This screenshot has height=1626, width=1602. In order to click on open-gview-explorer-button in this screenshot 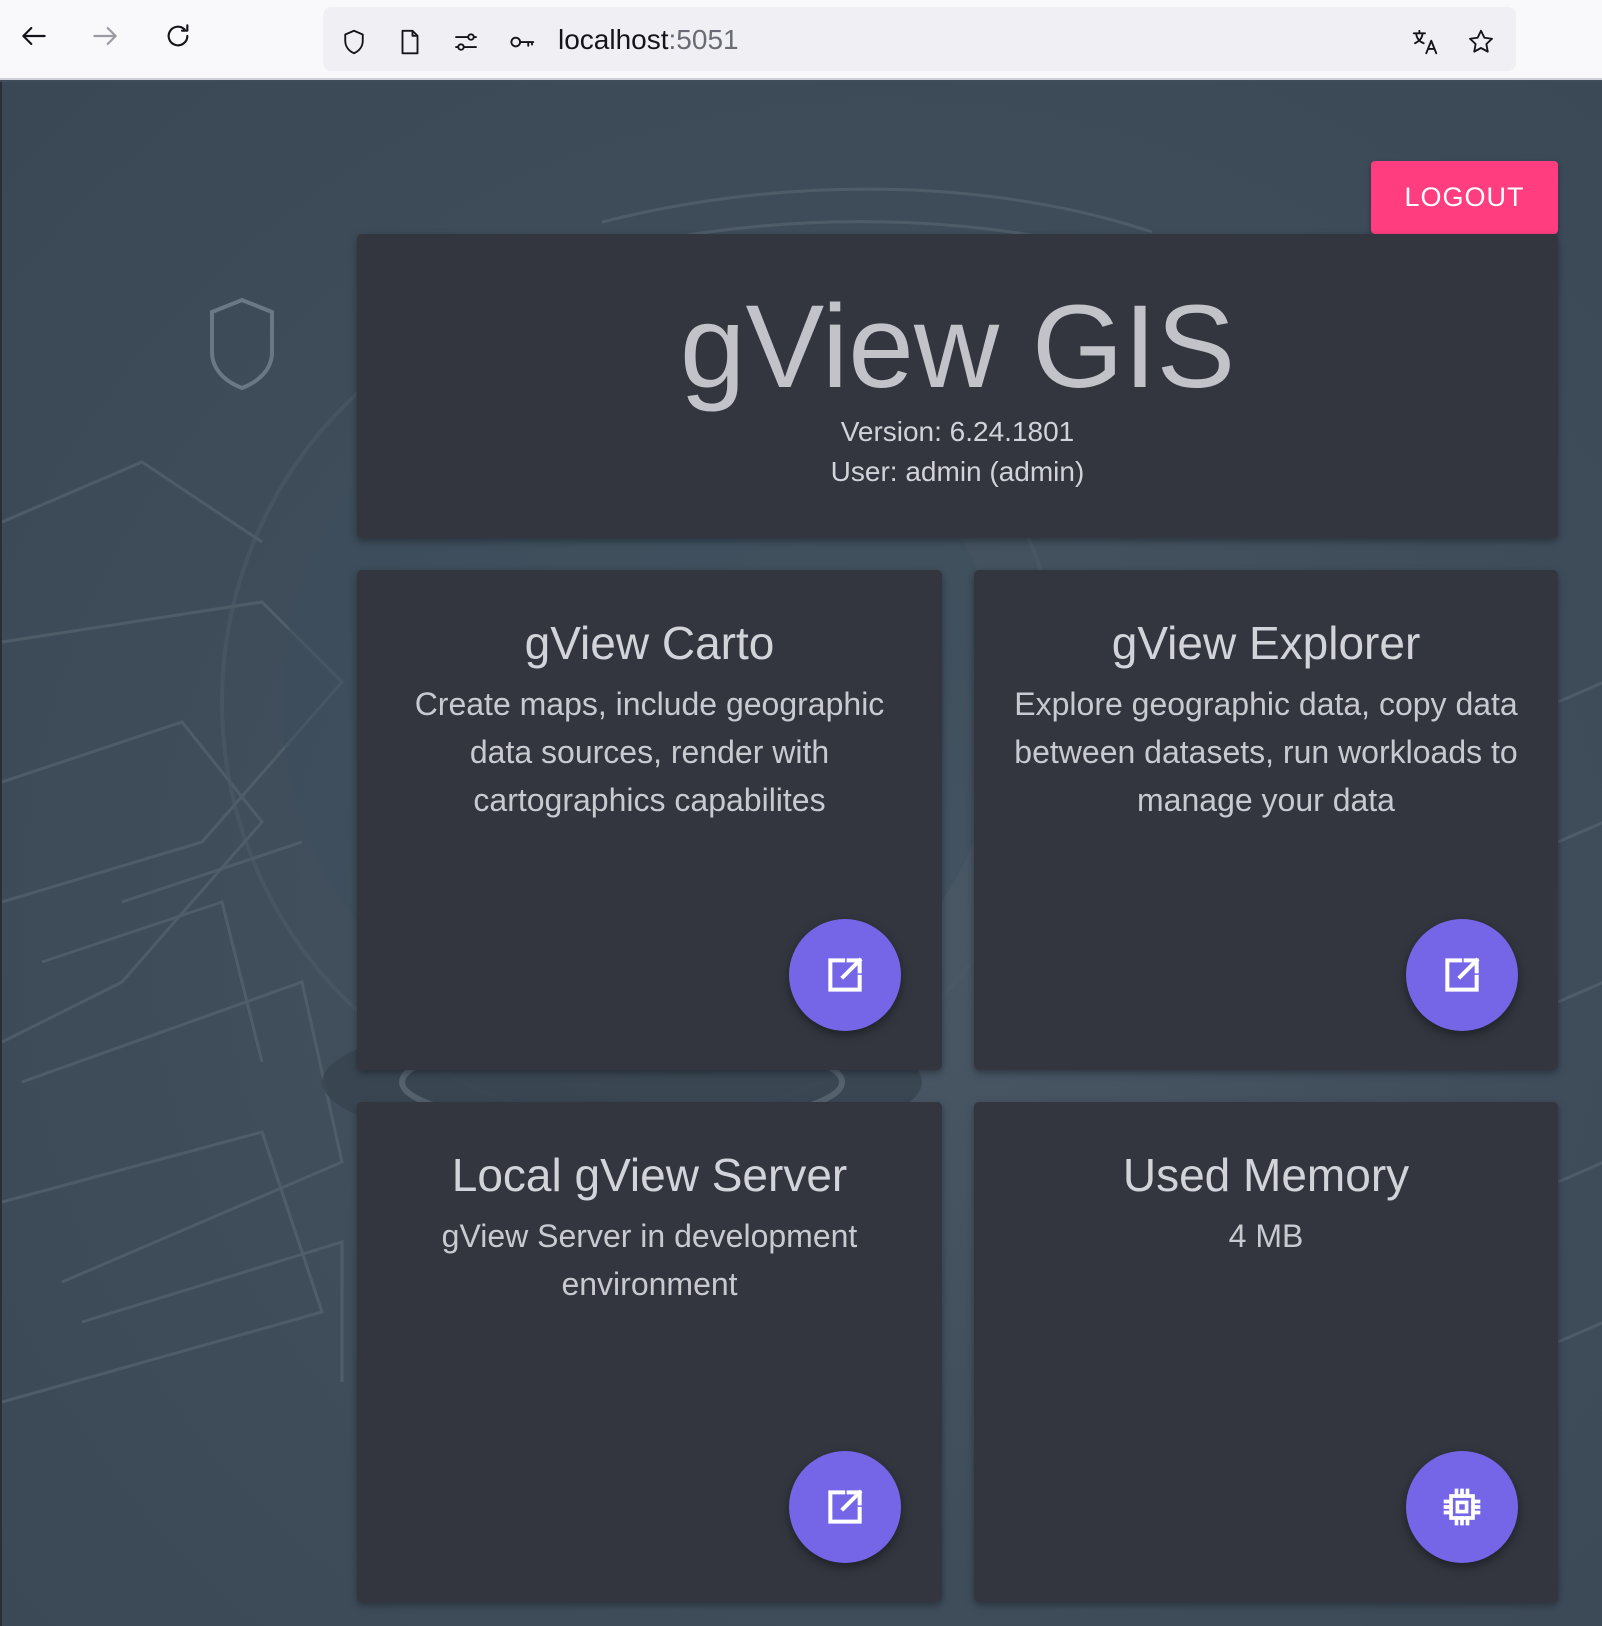, I will do `click(1462, 975)`.